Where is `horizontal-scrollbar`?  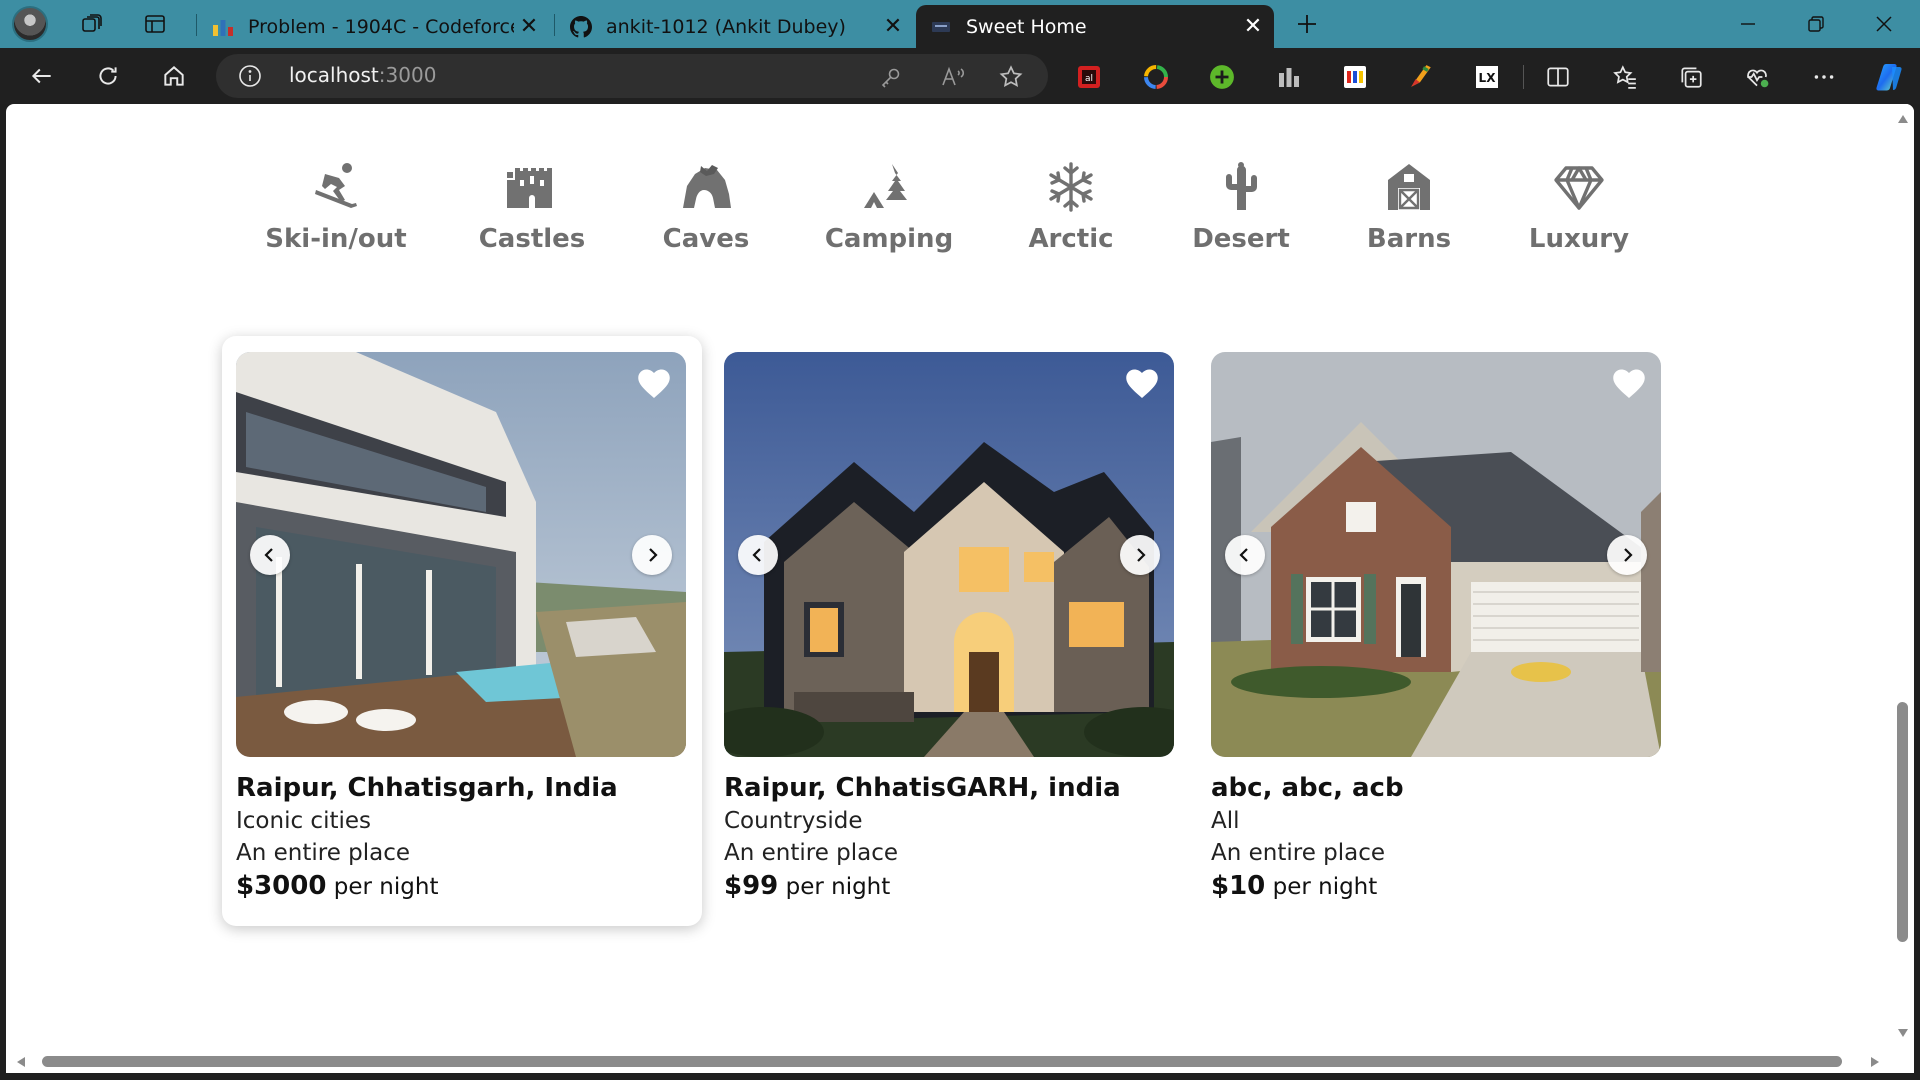 horizontal-scrollbar is located at coordinates (960, 1062).